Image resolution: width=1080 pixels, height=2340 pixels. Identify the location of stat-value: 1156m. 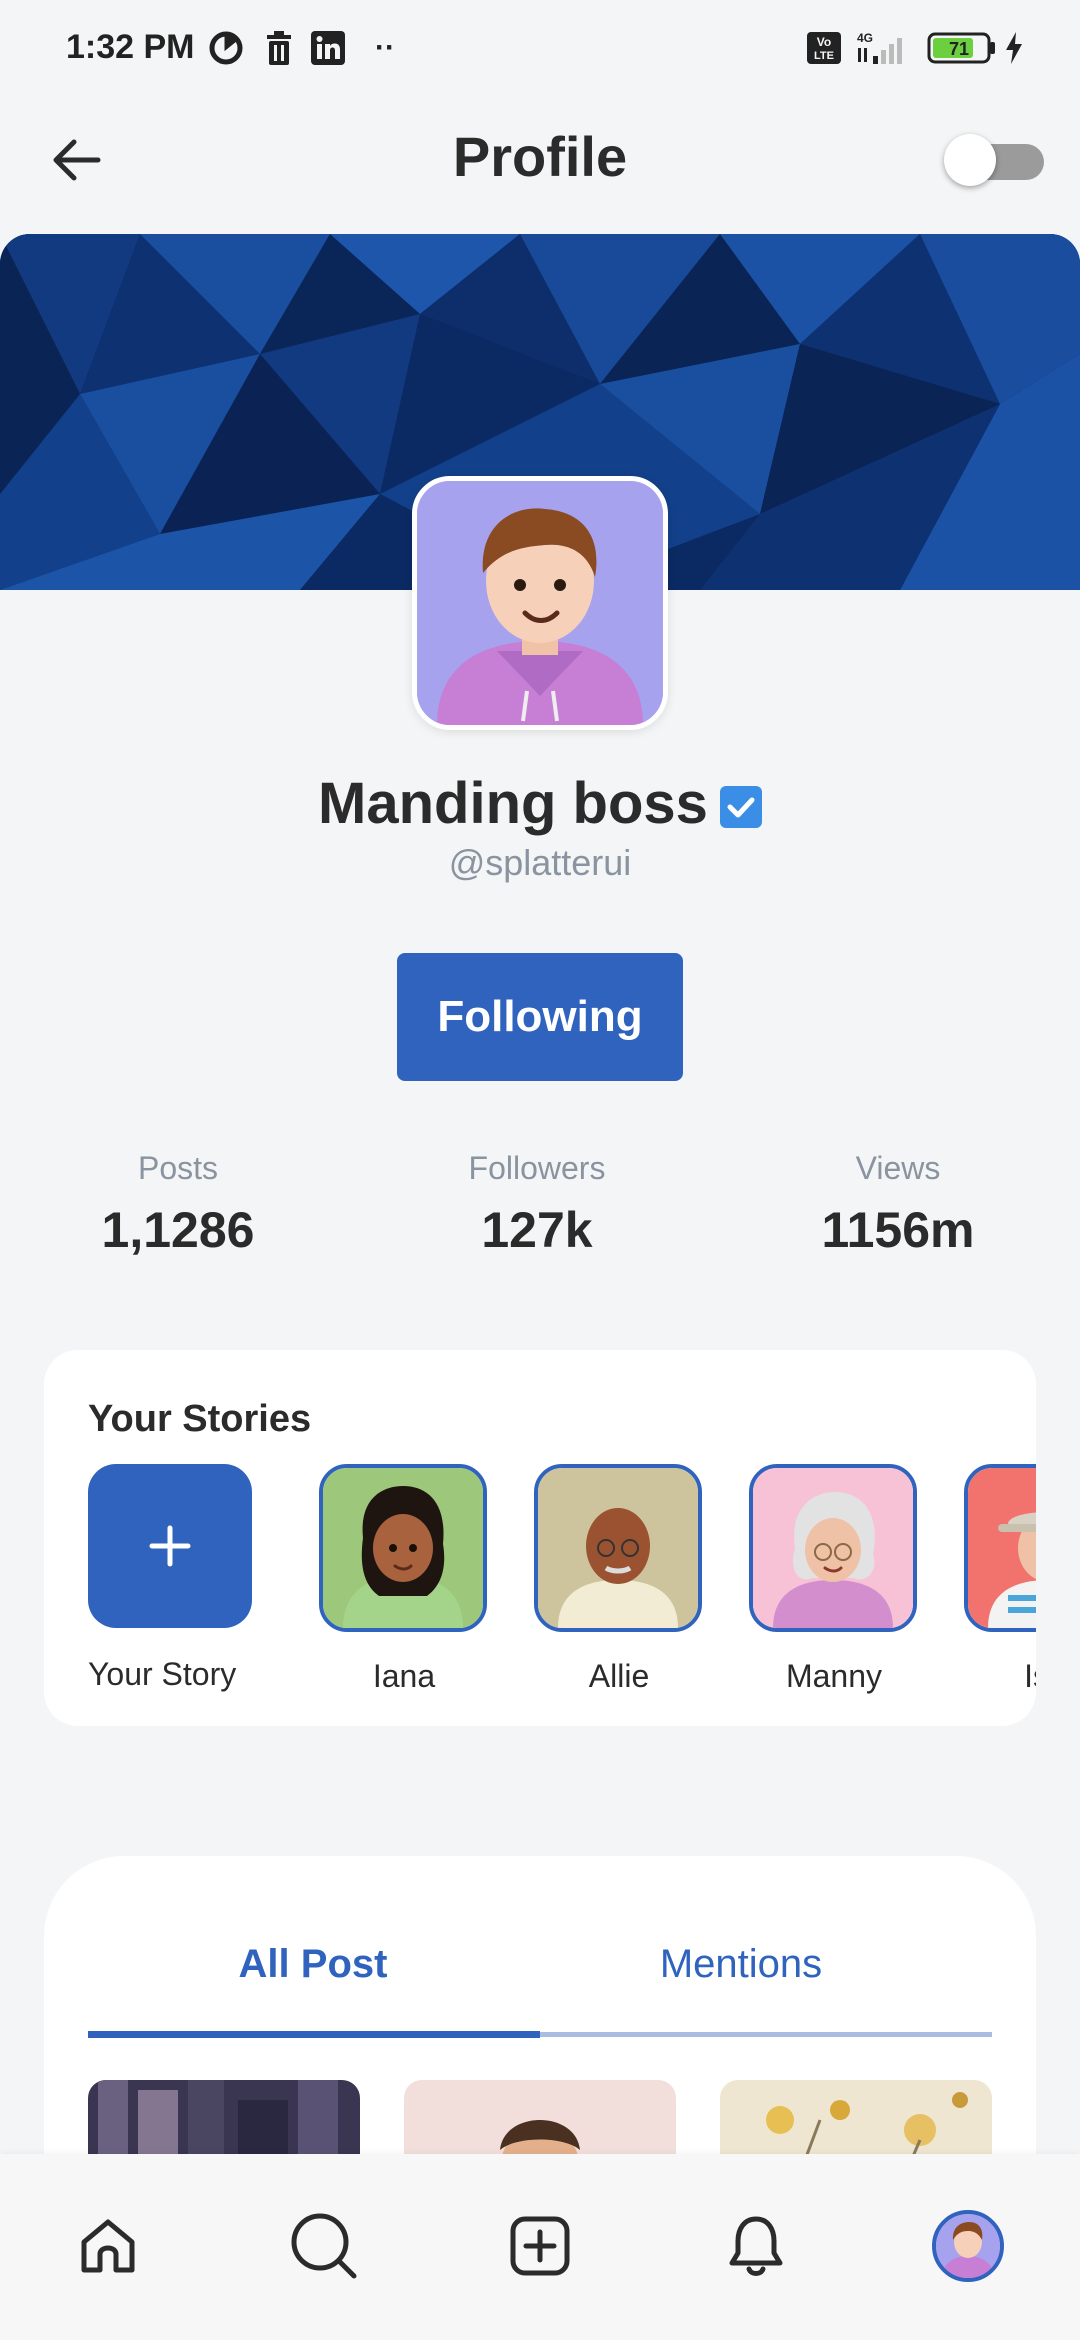
(898, 1230).